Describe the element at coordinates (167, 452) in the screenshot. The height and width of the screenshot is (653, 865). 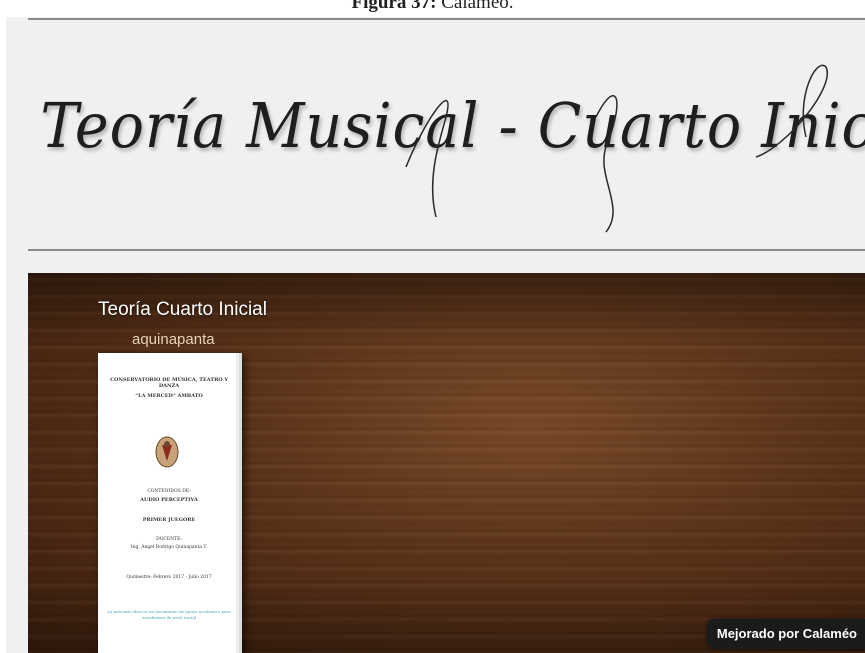
I see `institution-crest-icon` at that location.